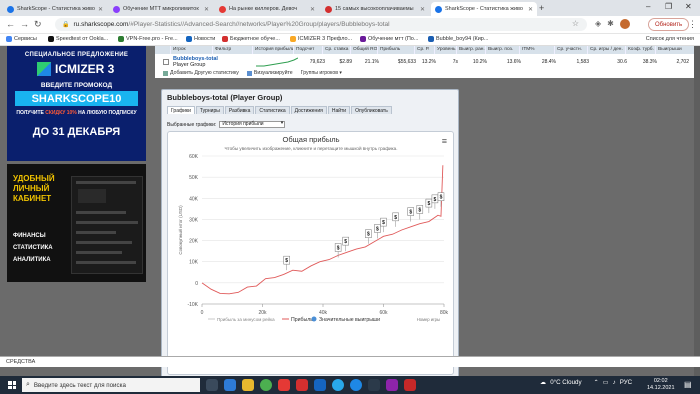 This screenshot has height=394, width=700. What do you see at coordinates (44, 69) in the screenshot?
I see `icmizer-logo-icon` at bounding box center [44, 69].